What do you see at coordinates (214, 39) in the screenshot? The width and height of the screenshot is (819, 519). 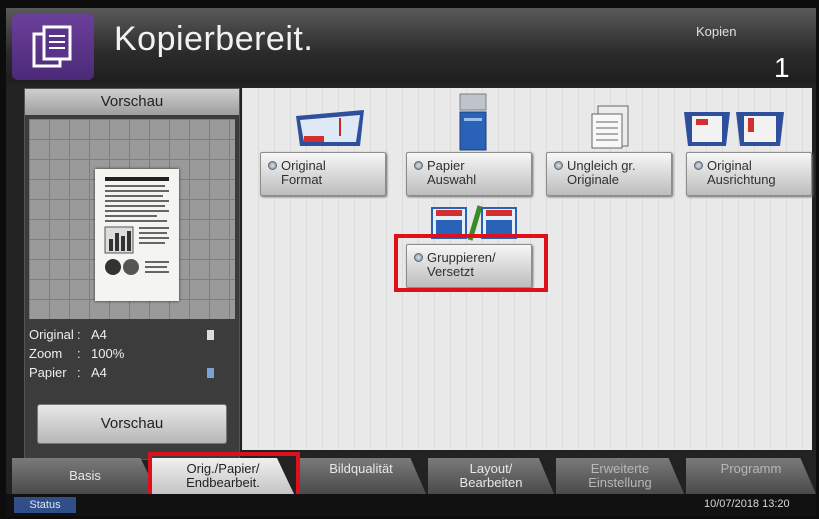 I see `page-title: Kopierbereit.` at bounding box center [214, 39].